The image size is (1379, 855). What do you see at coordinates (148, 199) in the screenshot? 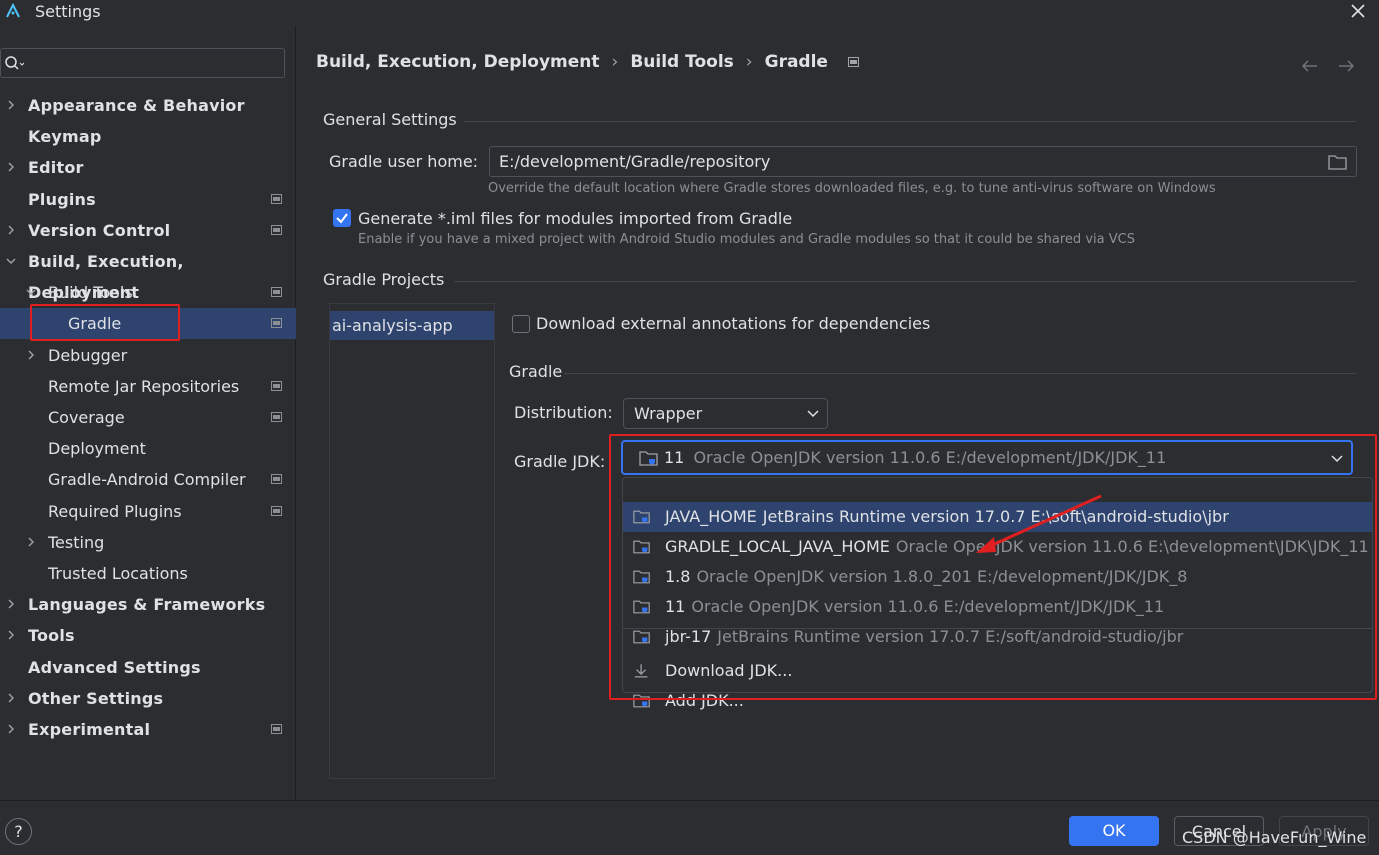
I see `sidebar-item: Plugins` at bounding box center [148, 199].